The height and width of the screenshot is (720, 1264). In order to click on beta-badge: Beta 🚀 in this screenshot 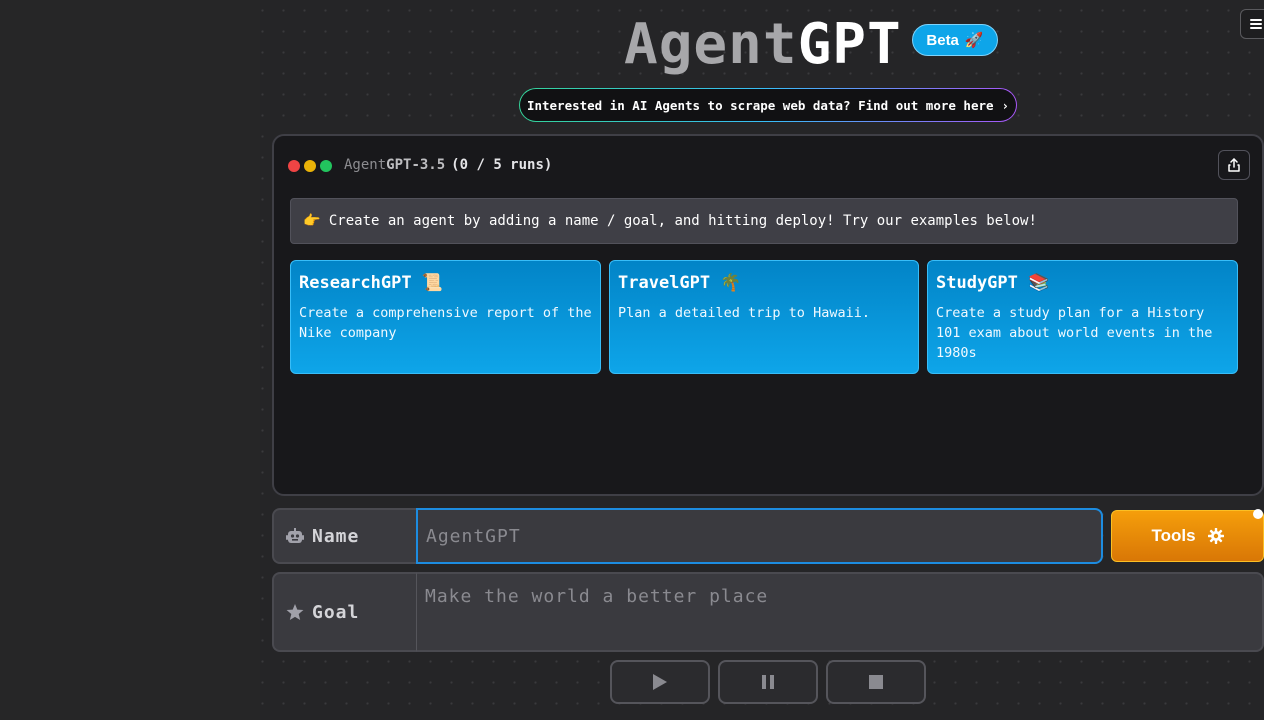, I will do `click(955, 40)`.